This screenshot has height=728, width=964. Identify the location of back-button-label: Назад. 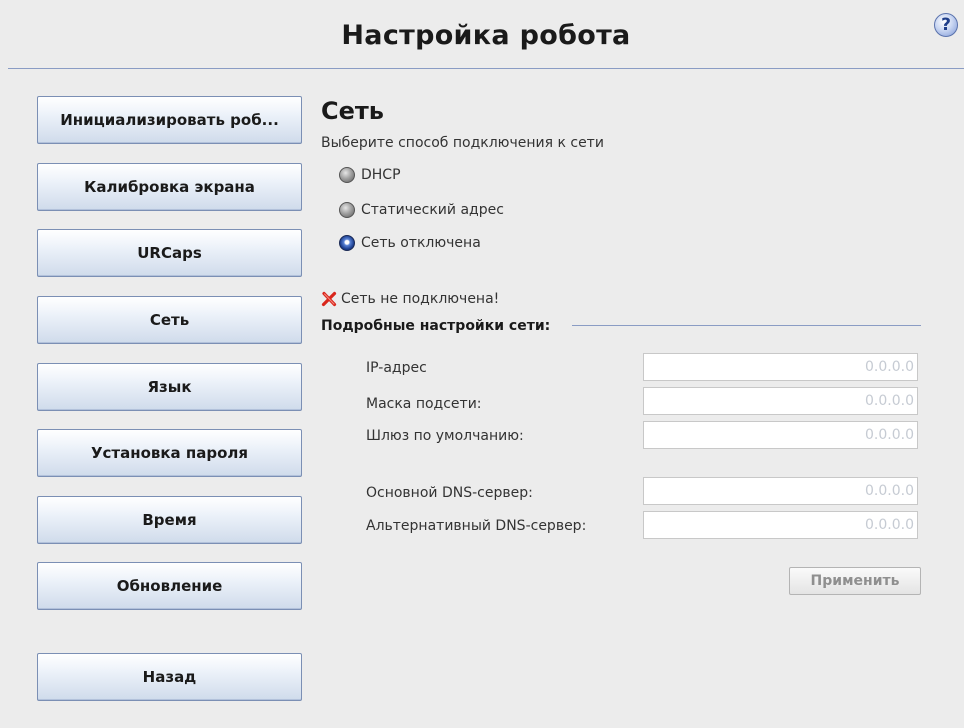
(169, 677).